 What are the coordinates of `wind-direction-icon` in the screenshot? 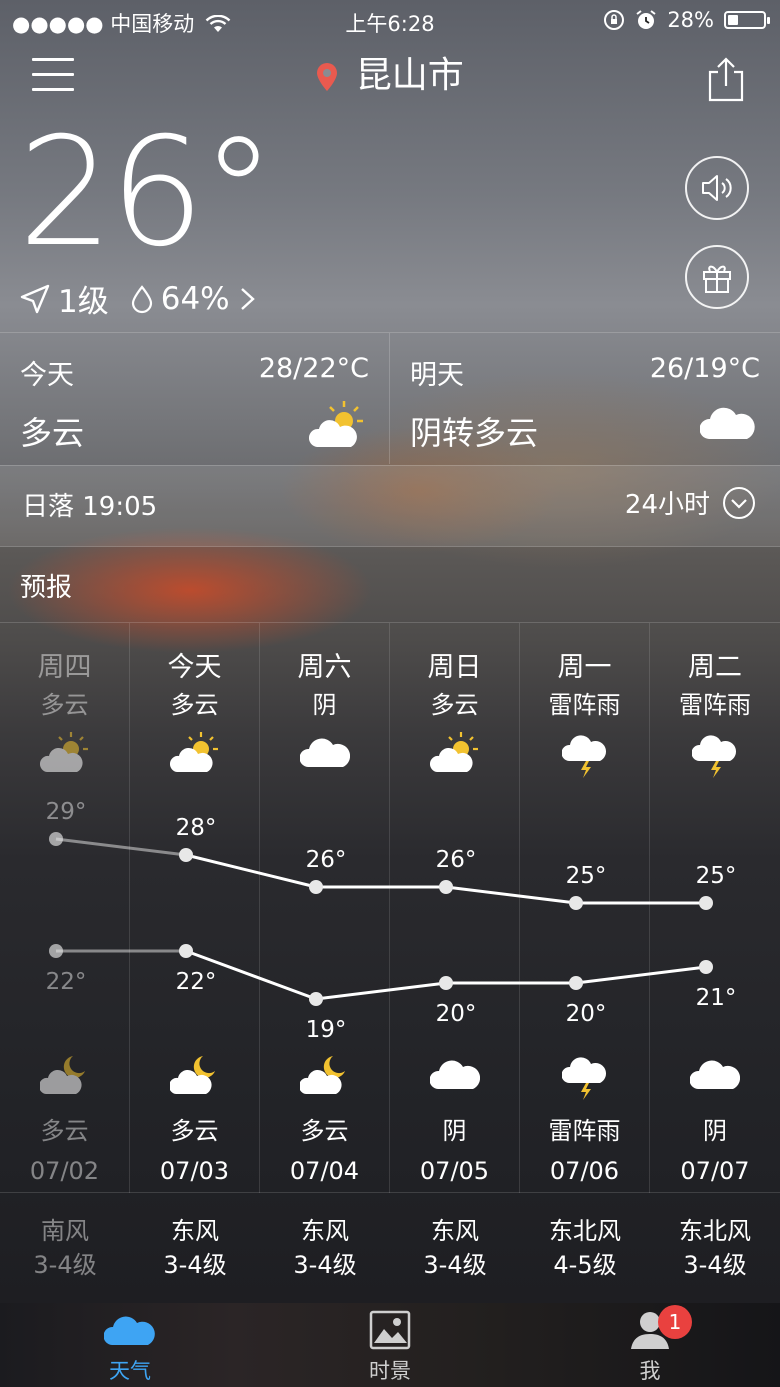 It's located at (35, 298).